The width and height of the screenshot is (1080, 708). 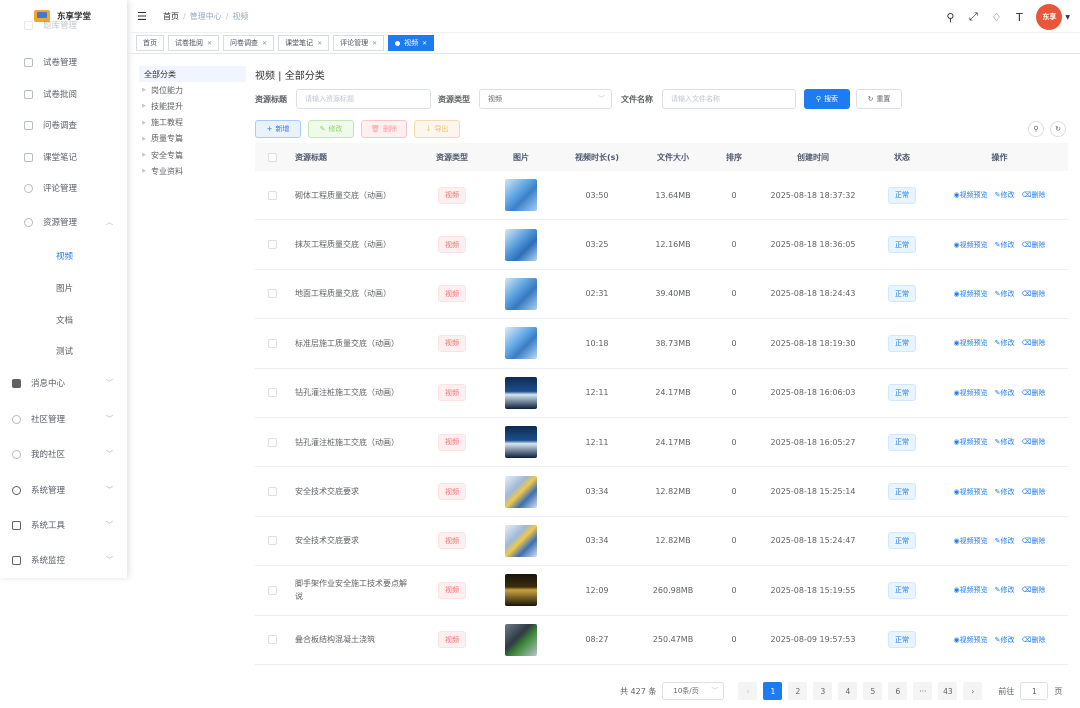 What do you see at coordinates (63, 94) in the screenshot?
I see `sidebar-item-grading: 试卷批阅` at bounding box center [63, 94].